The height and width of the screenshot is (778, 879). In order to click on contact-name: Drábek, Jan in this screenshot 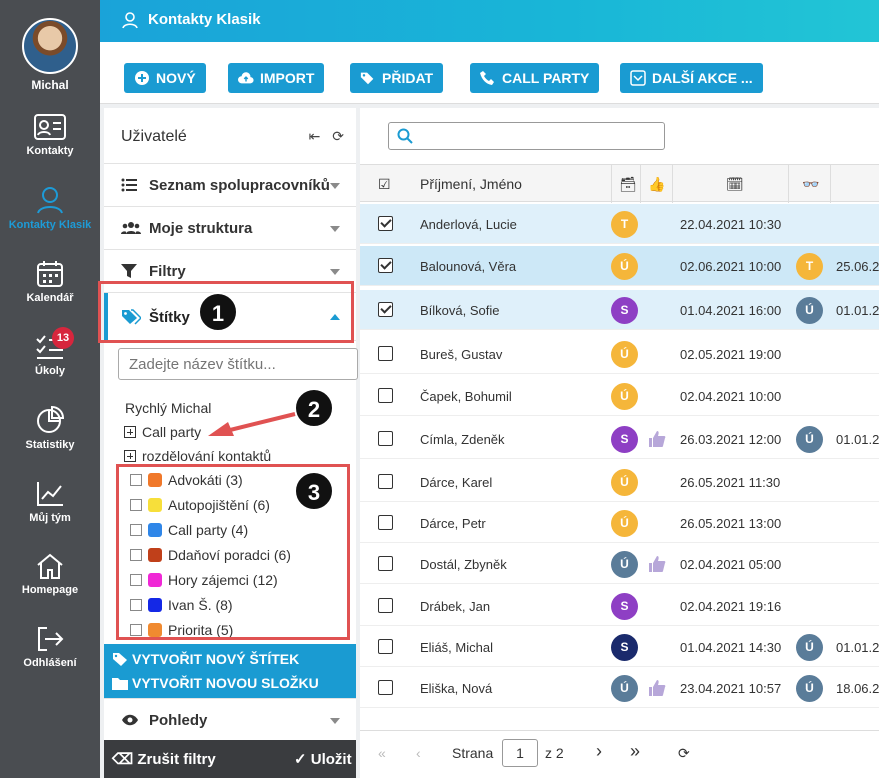, I will do `click(455, 606)`.